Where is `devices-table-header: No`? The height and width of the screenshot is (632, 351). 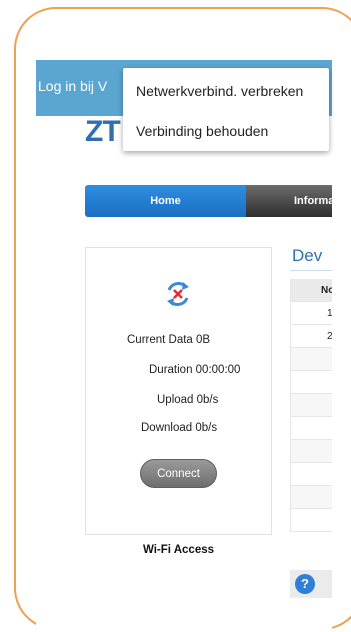 devices-table-header: No is located at coordinates (311, 290).